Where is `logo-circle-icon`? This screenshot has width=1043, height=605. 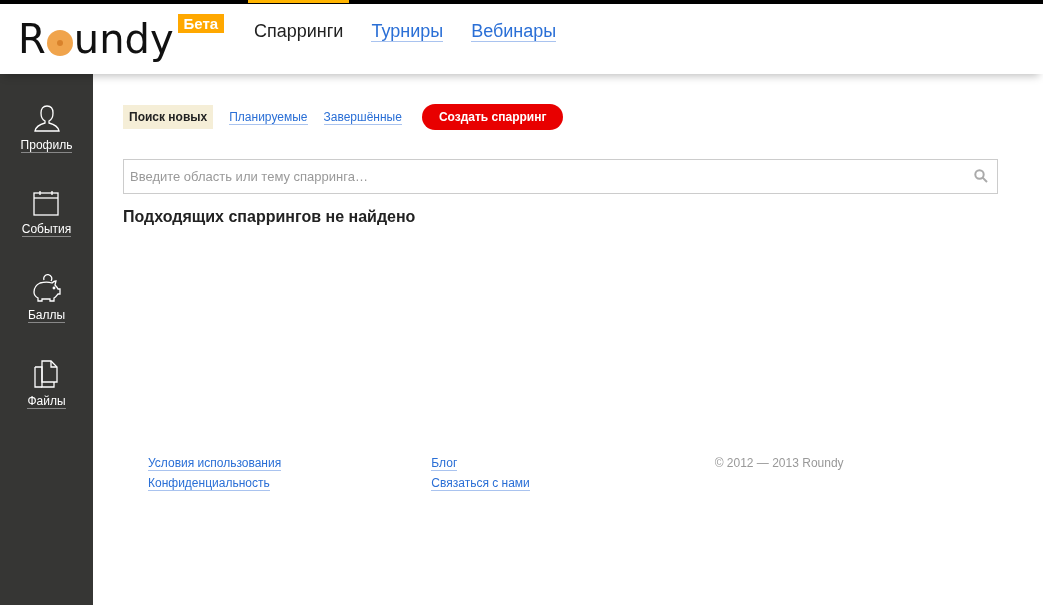
logo-circle-icon is located at coordinates (59, 43).